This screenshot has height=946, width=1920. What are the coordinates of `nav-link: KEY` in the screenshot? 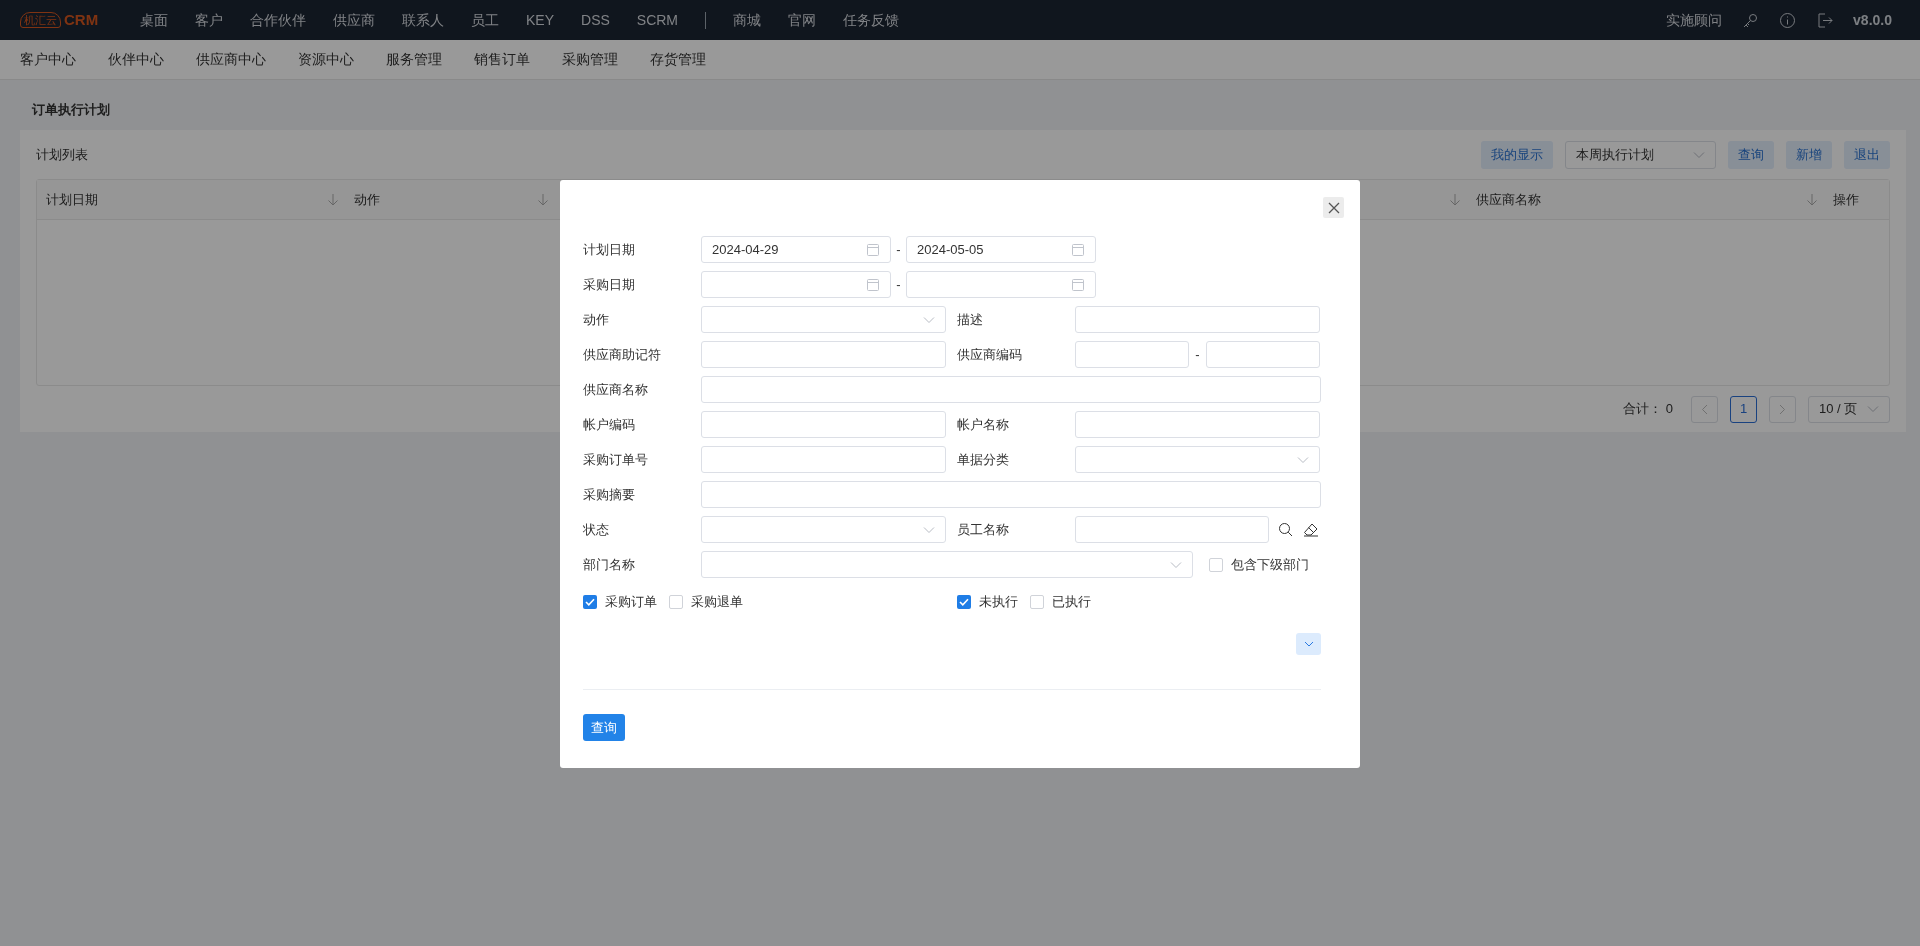 It's located at (540, 20).